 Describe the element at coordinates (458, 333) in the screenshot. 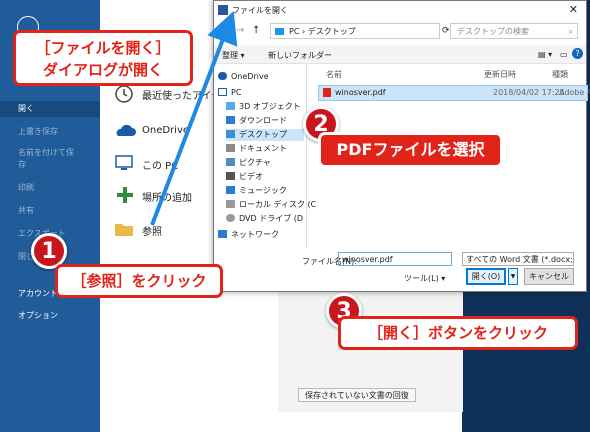

I see `callout-step3: ［開く］ボタンをクリック` at that location.